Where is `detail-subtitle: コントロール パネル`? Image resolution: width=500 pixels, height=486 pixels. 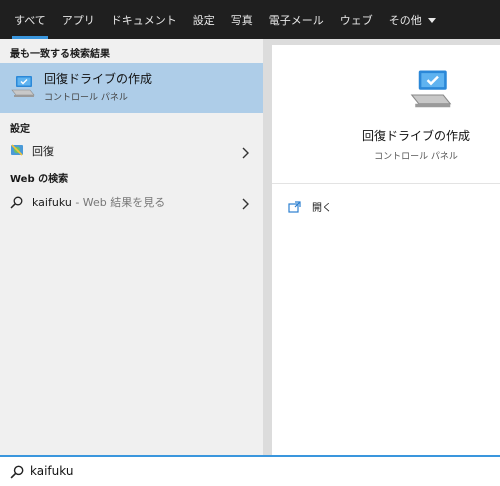 detail-subtitle: コントロール パネル is located at coordinates (416, 157).